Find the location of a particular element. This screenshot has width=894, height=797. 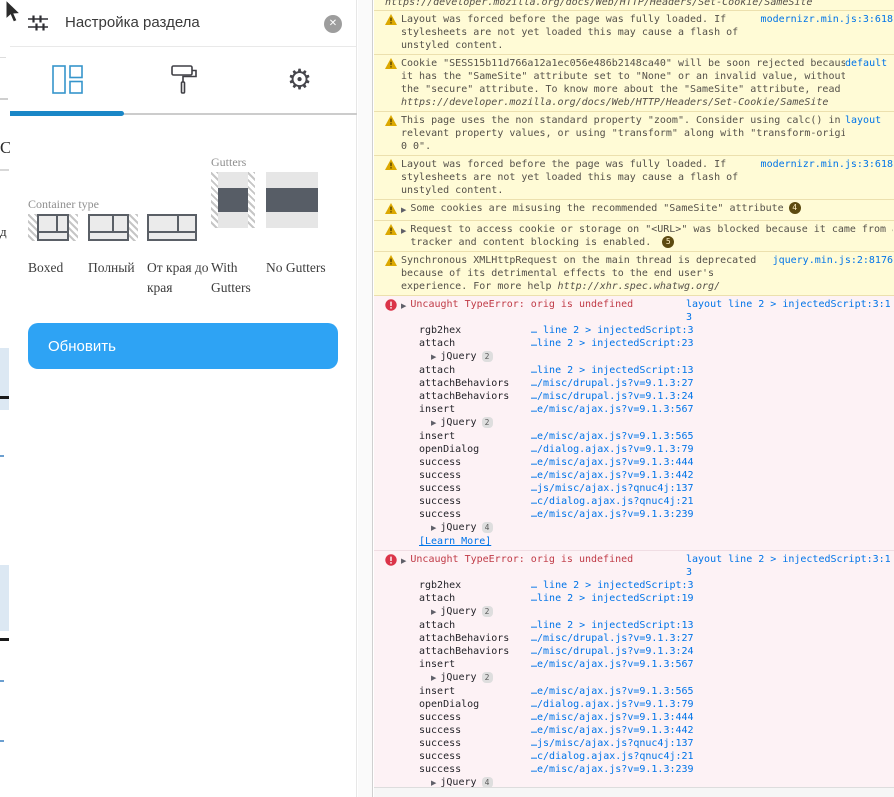

stack-function-name: openDialog is located at coordinates (449, 449).